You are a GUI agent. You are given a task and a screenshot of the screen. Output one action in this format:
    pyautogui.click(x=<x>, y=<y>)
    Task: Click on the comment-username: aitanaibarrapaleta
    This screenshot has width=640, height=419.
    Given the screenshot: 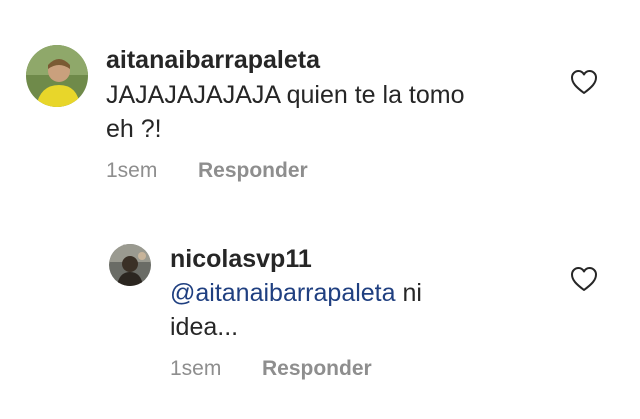 What is the action you would take?
    pyautogui.click(x=213, y=60)
    